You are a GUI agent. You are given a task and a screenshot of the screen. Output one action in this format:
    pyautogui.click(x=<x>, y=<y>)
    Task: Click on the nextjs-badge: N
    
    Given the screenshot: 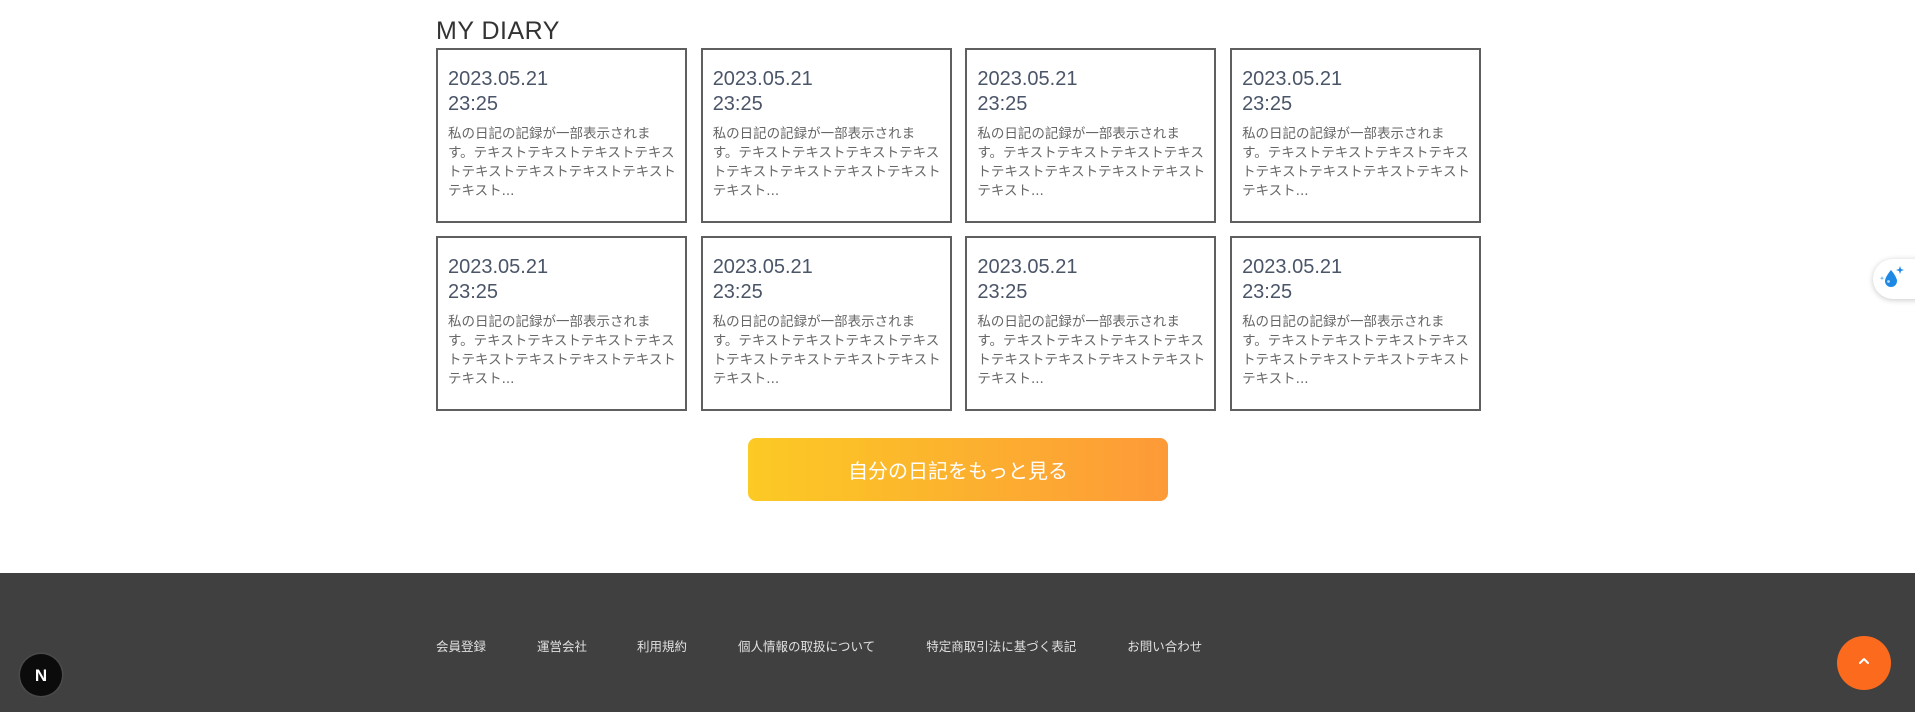 What is the action you would take?
    pyautogui.click(x=41, y=675)
    